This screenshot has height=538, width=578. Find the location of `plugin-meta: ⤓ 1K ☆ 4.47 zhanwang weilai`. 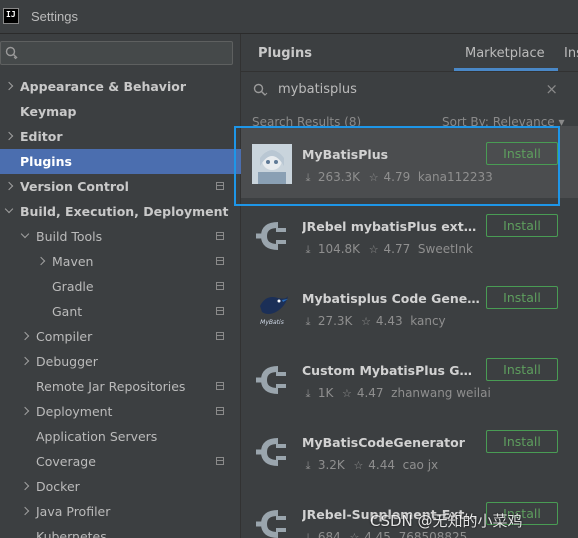

plugin-meta: ⤓ 1K ☆ 4.47 zhanwang weilai is located at coordinates (396, 393).